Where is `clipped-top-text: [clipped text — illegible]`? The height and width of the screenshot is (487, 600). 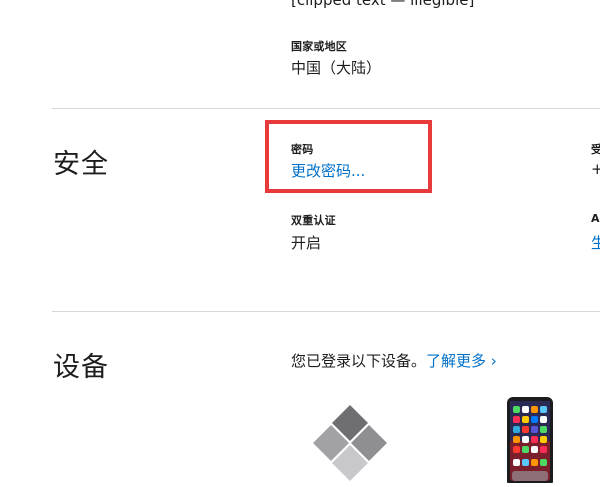
clipped-top-text: [clipped text — illegible] is located at coordinates (383, 4).